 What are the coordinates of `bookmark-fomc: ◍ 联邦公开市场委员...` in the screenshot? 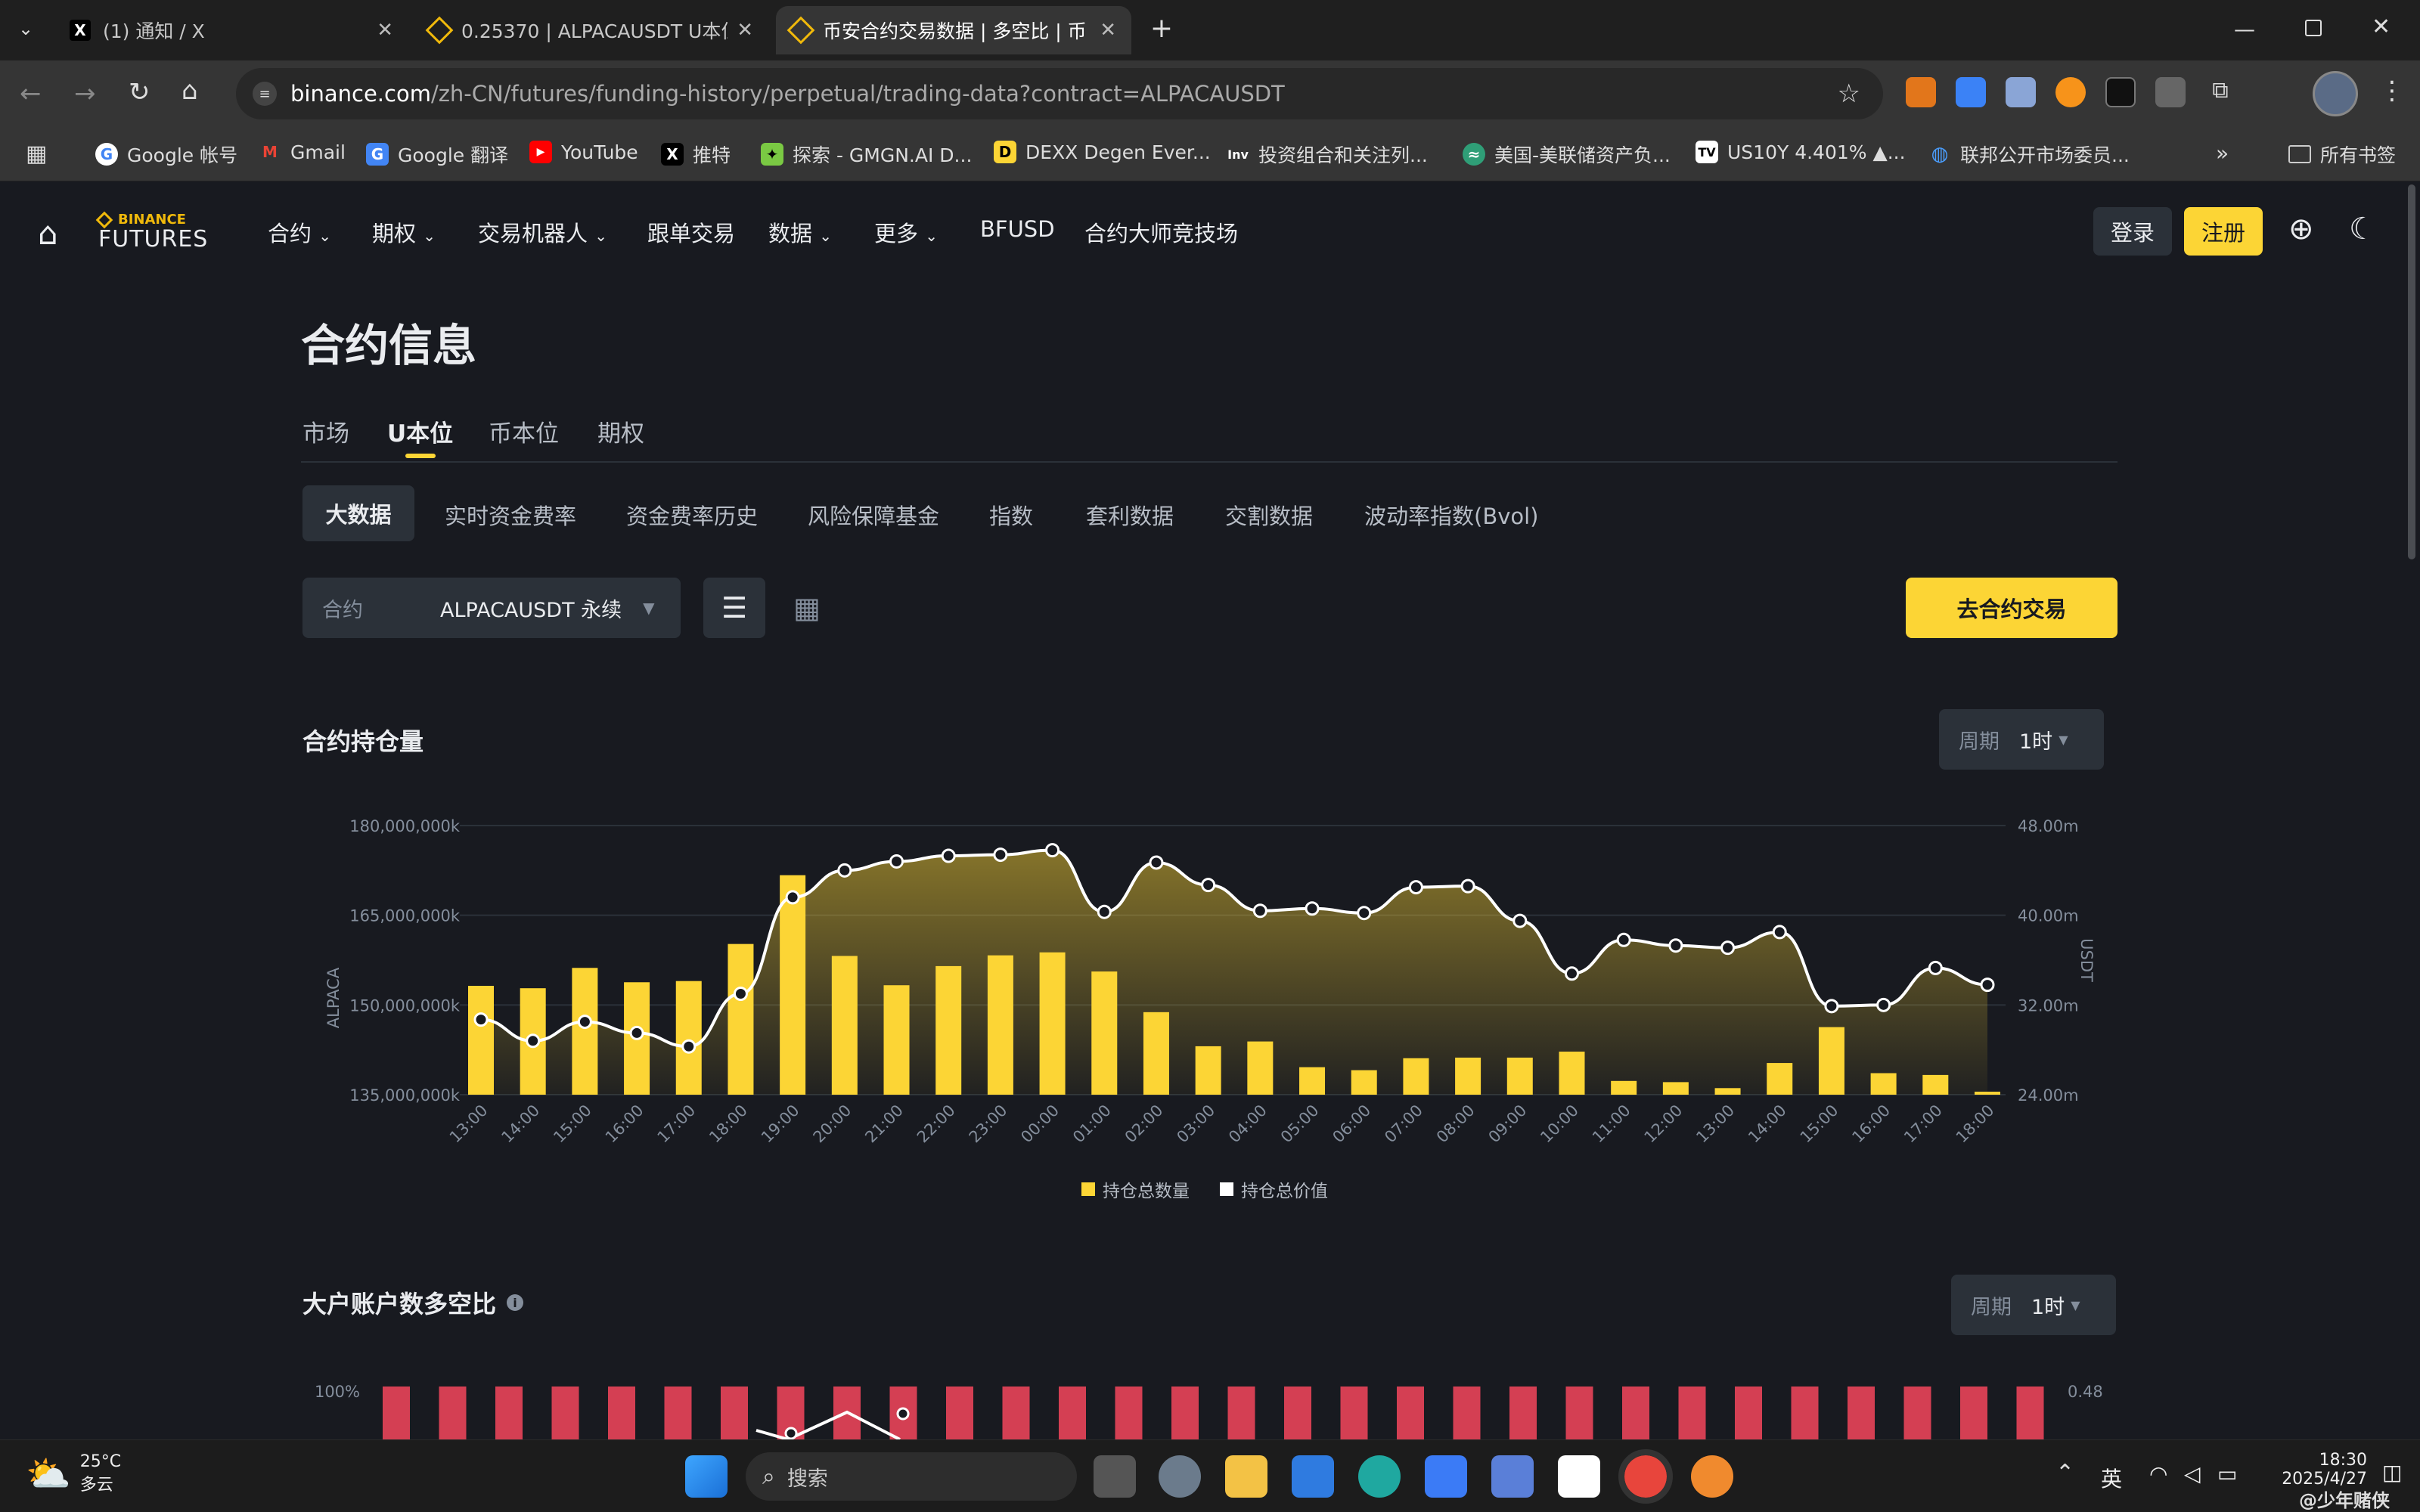 It's located at (2029, 154).